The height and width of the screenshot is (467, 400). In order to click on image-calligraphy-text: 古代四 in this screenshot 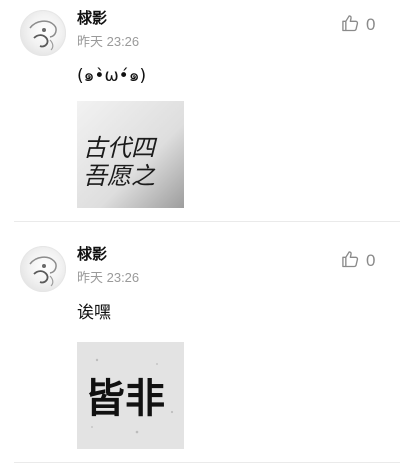, I will do `click(120, 148)`.